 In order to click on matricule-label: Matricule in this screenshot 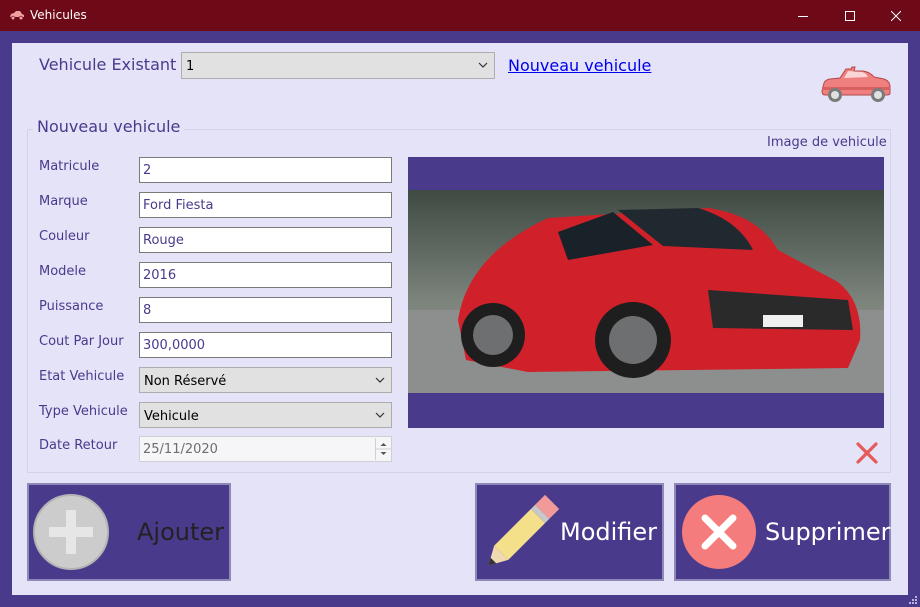, I will do `click(69, 166)`.